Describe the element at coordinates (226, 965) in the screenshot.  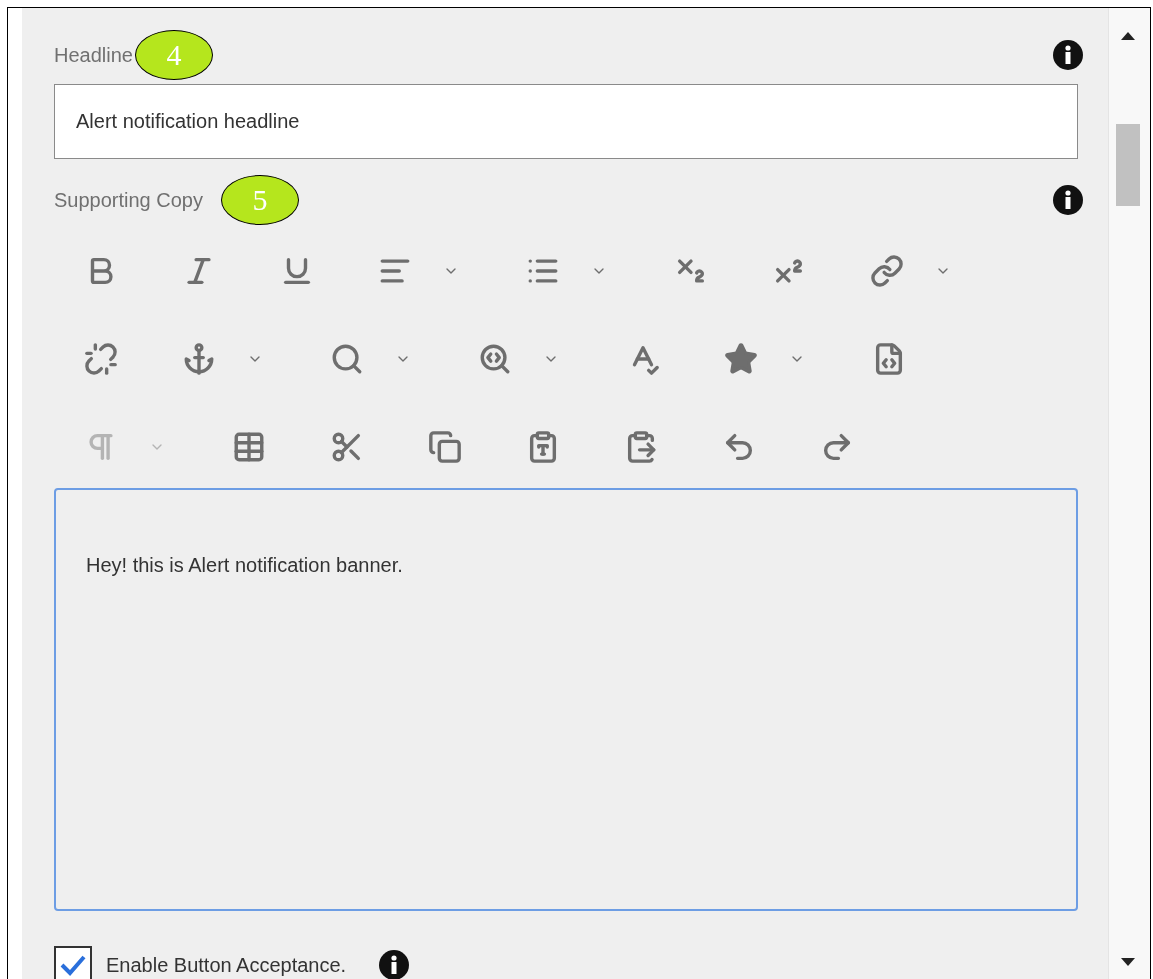
I see `checkbox-label: Enable Button Acceptance.` at that location.